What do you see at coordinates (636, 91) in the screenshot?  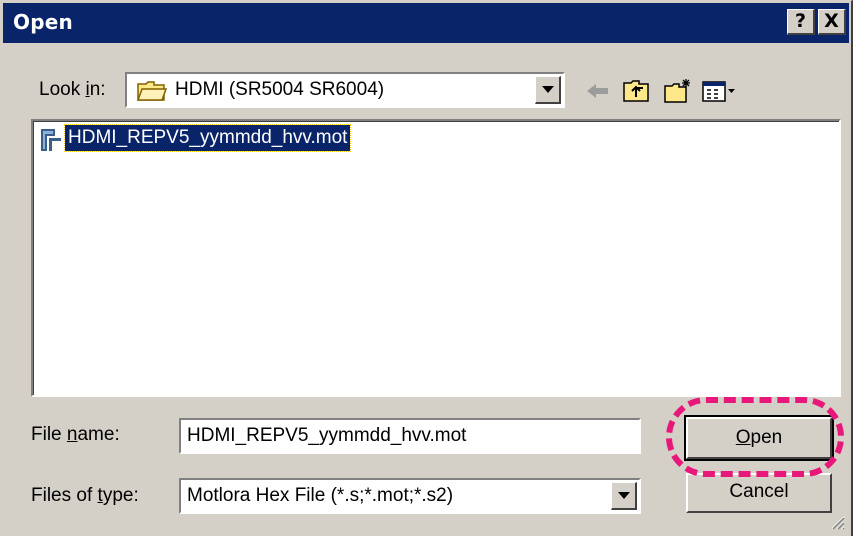 I see `up-folder-icon` at bounding box center [636, 91].